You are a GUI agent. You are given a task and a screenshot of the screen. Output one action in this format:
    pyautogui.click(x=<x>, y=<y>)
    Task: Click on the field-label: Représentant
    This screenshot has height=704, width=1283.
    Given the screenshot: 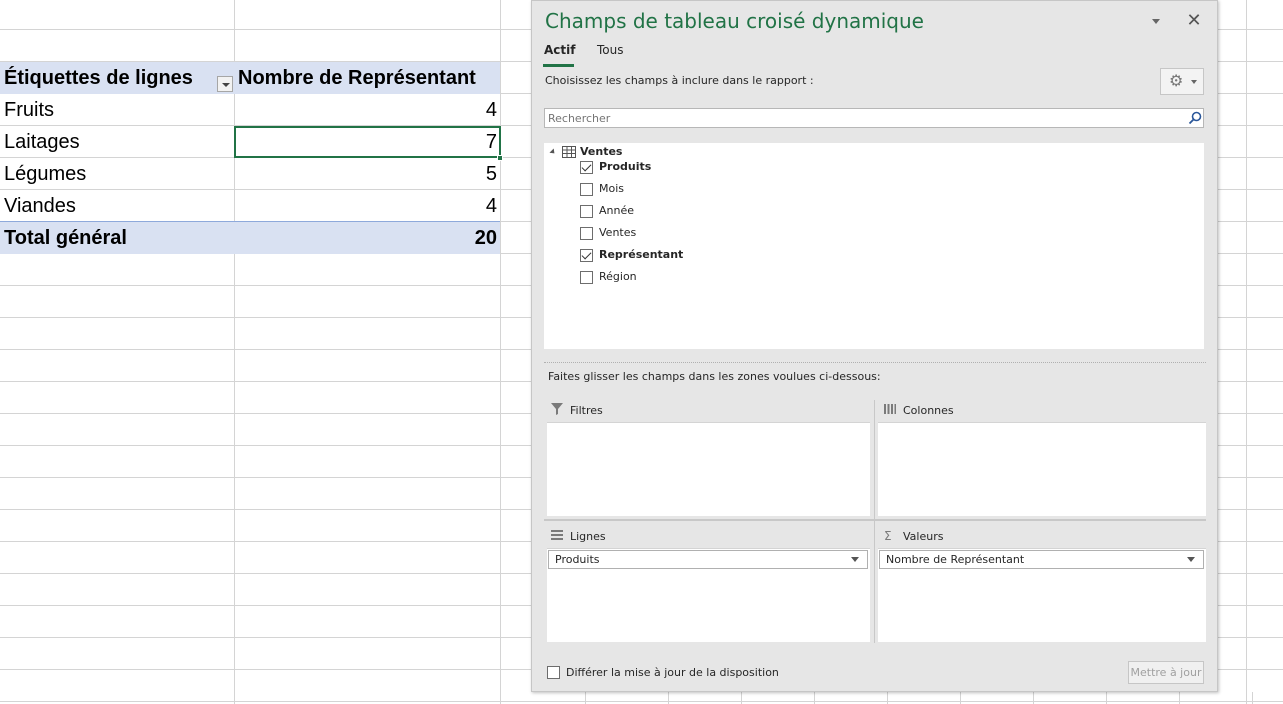 What is the action you would take?
    pyautogui.click(x=641, y=254)
    